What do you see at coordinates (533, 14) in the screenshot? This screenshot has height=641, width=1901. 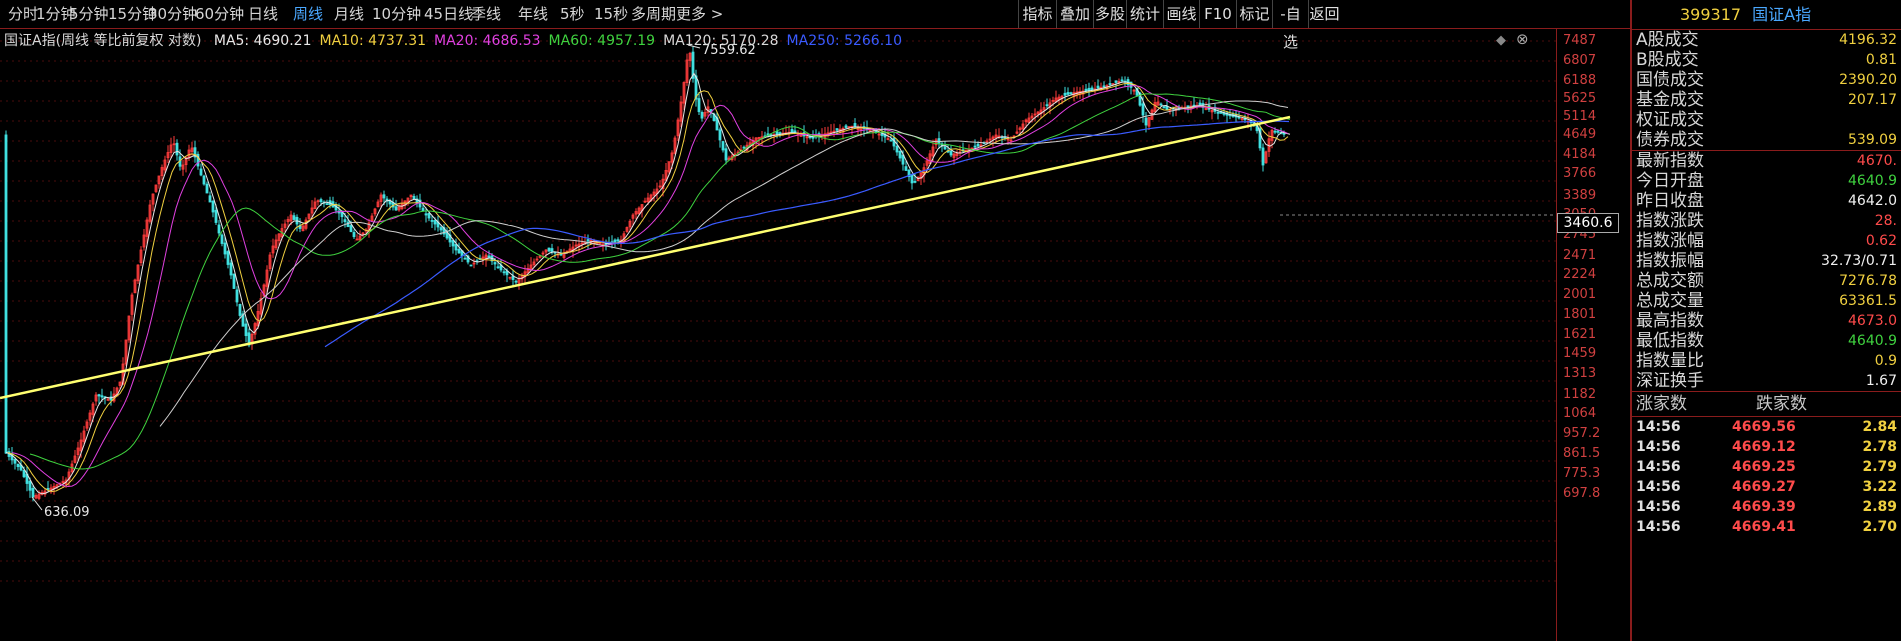 I see `period-tab-12: 年线` at bounding box center [533, 14].